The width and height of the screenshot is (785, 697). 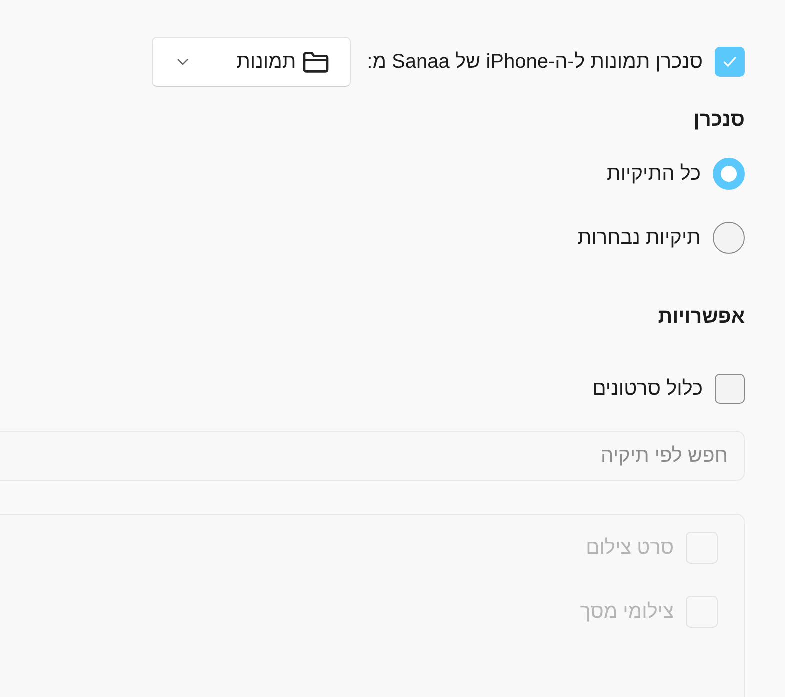 I want to click on checkbox, so click(x=730, y=389).